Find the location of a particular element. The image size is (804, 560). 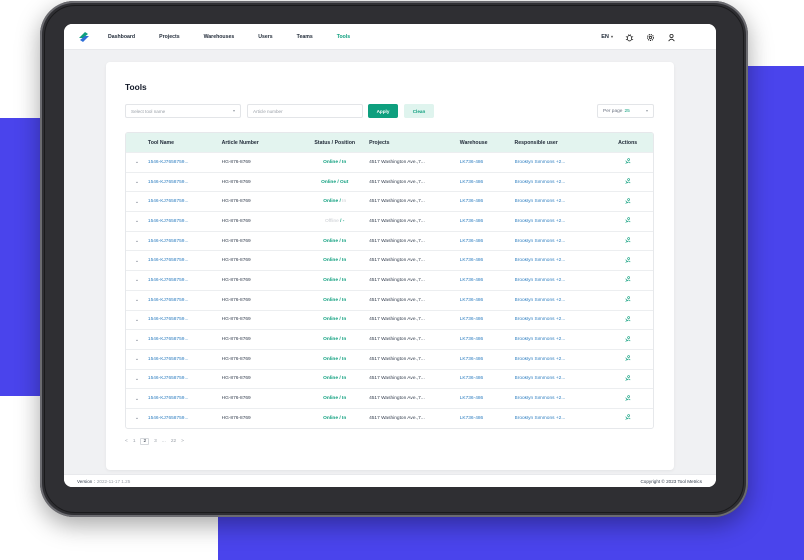

pagination-next: > is located at coordinates (182, 441).